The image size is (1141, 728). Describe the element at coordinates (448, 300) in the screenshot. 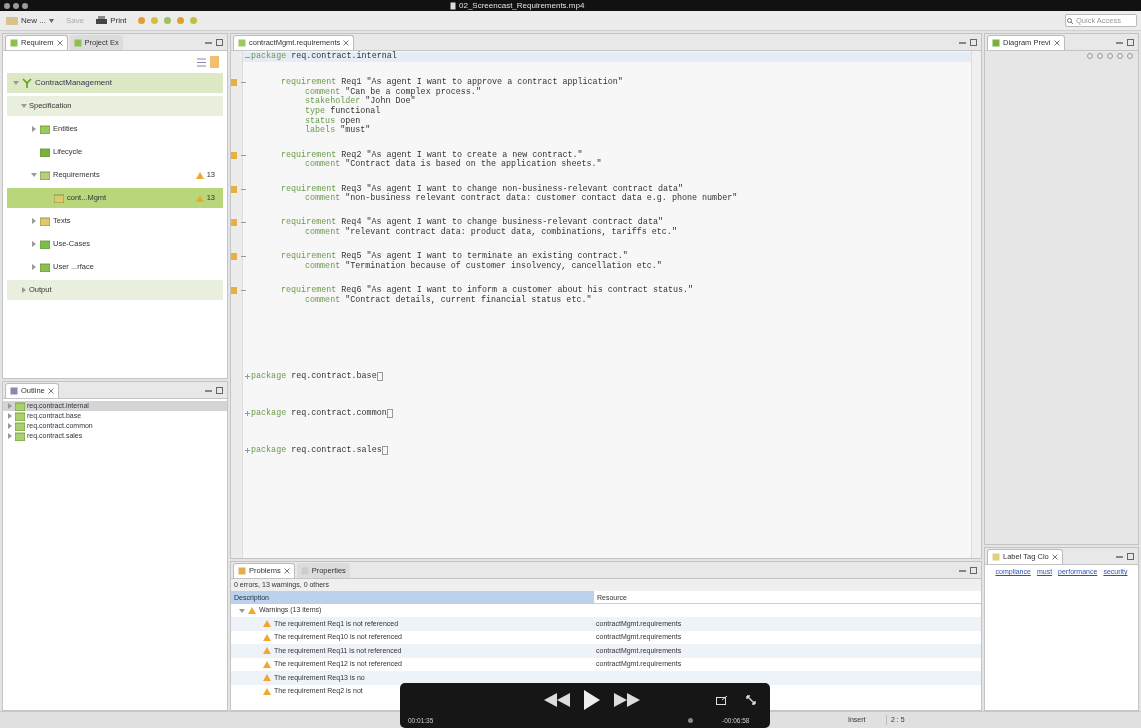

I see `code-line: comment "Contract details, current financial status etc."` at that location.